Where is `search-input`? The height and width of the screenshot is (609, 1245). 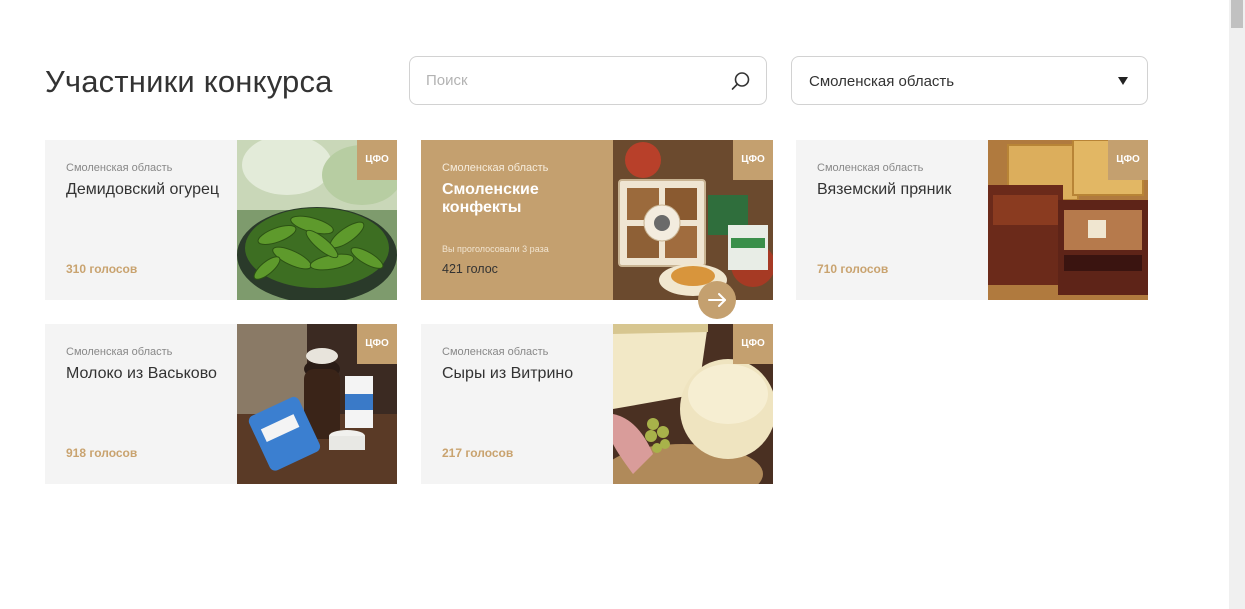 search-input is located at coordinates (576, 80).